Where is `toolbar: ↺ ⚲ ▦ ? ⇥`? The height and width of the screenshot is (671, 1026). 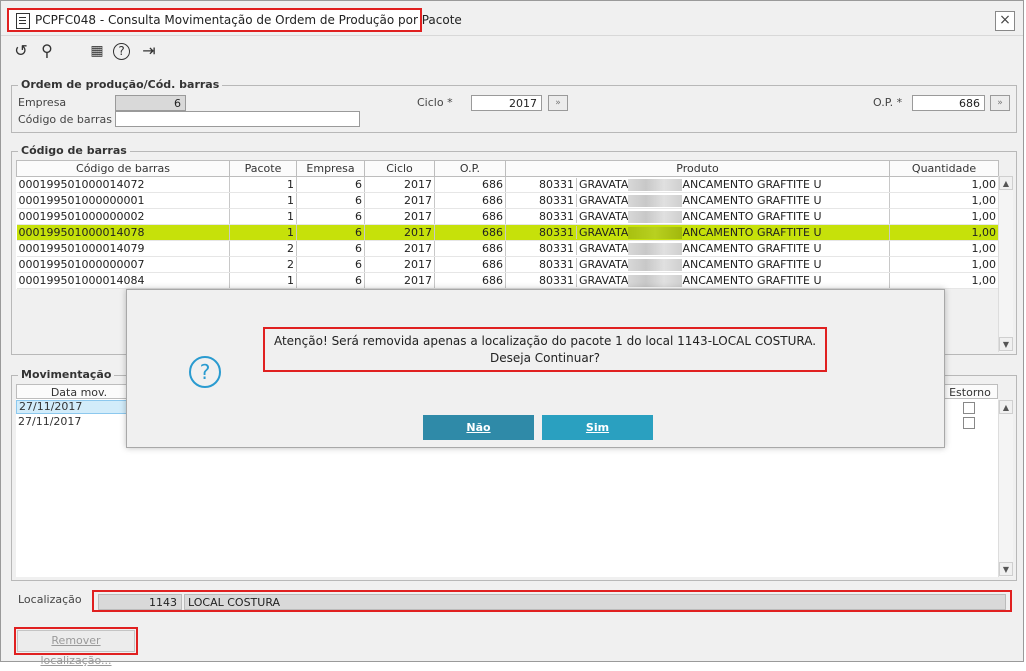 toolbar: ↺ ⚲ ▦ ? ⇥ is located at coordinates (512, 51).